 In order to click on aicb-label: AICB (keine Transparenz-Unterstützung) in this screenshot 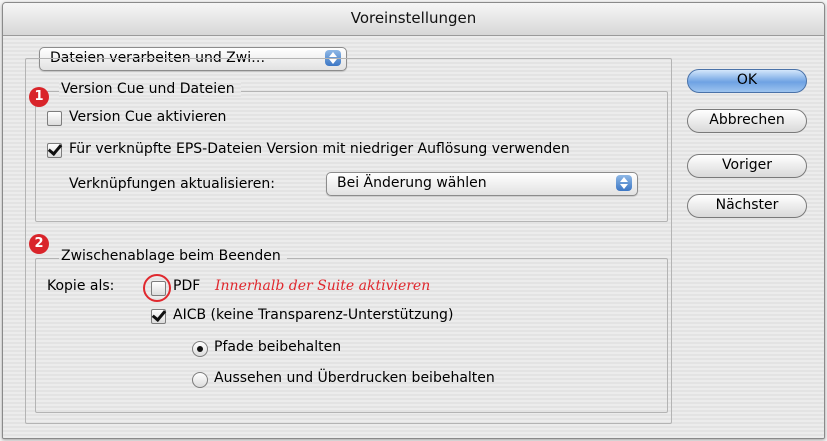, I will do `click(313, 315)`.